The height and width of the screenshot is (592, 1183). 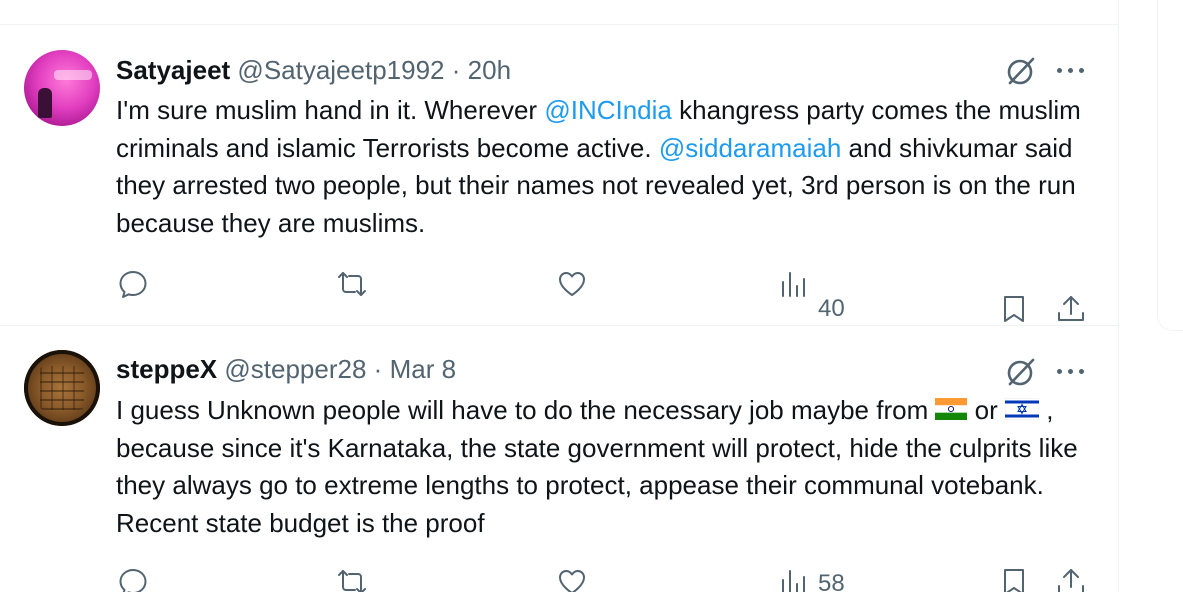 What do you see at coordinates (831, 308) in the screenshot?
I see `views-count: 40` at bounding box center [831, 308].